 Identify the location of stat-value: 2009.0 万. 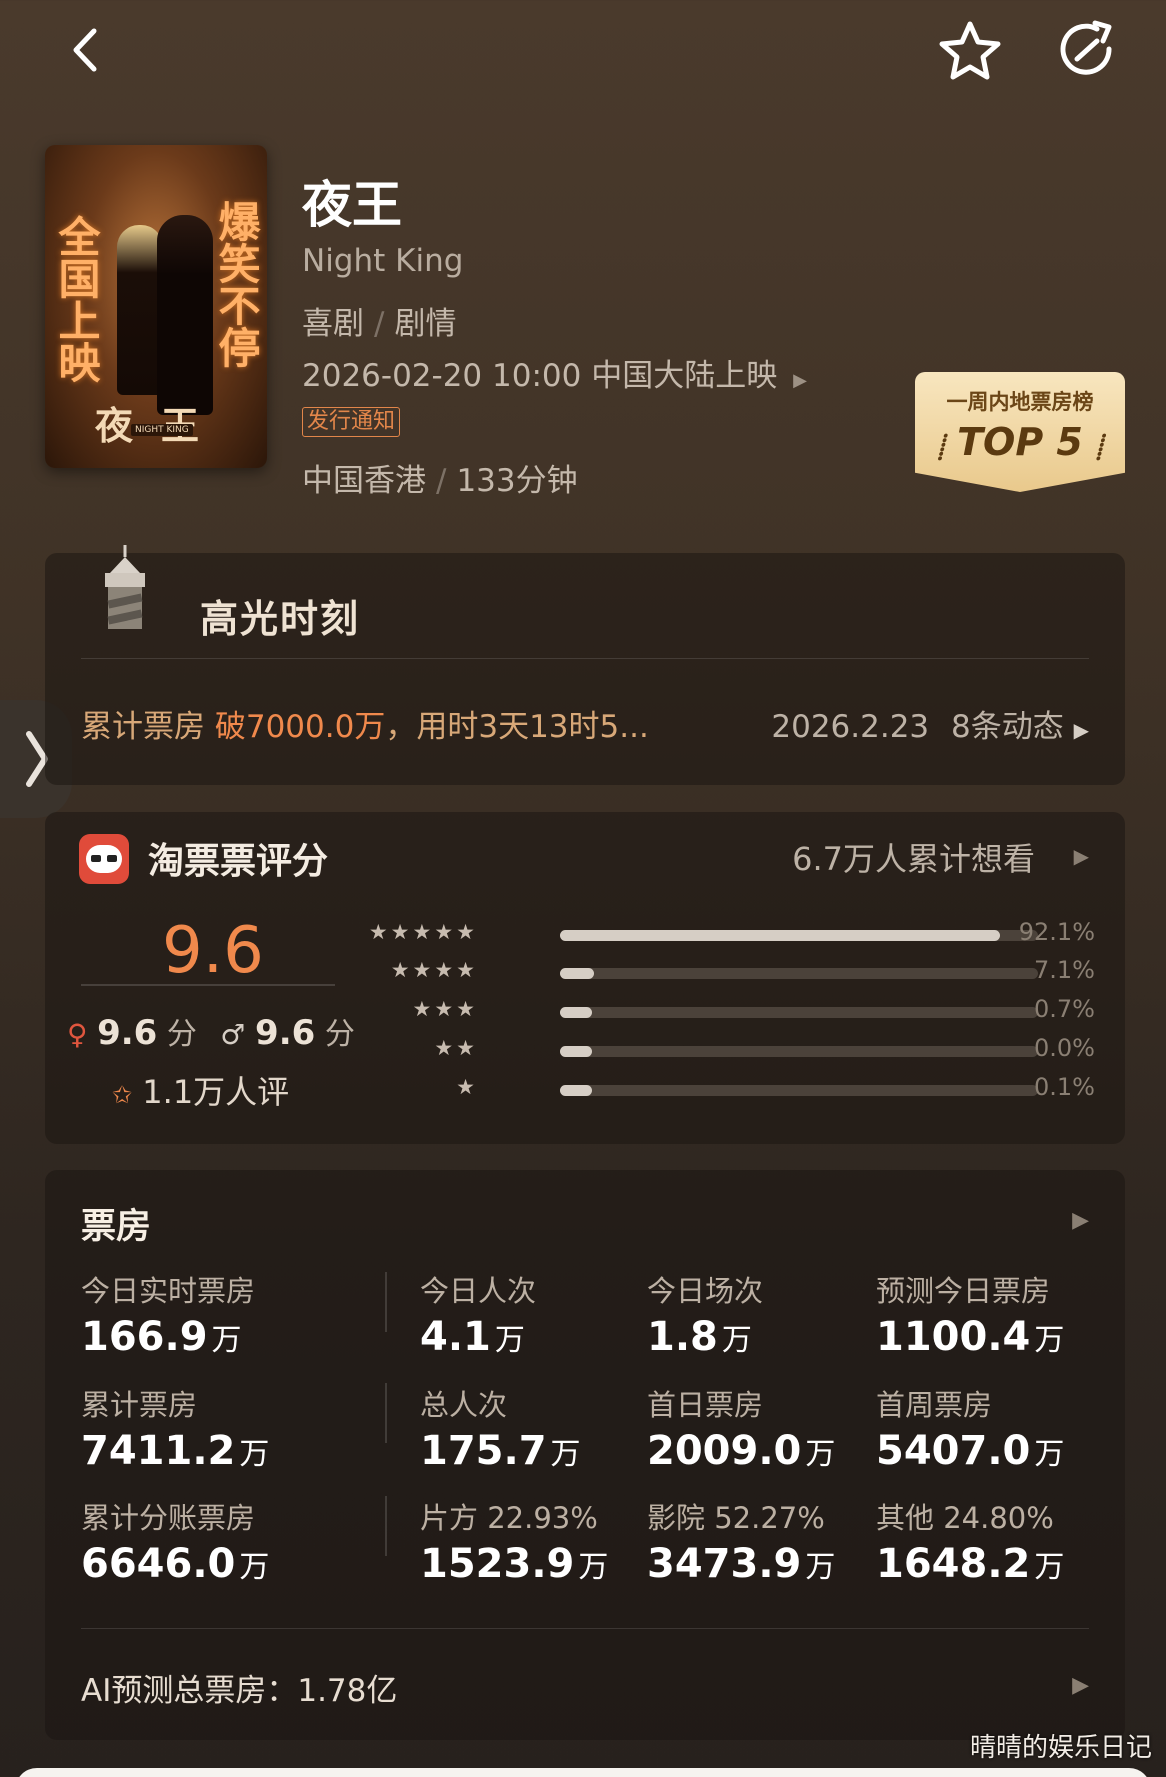
(741, 1451).